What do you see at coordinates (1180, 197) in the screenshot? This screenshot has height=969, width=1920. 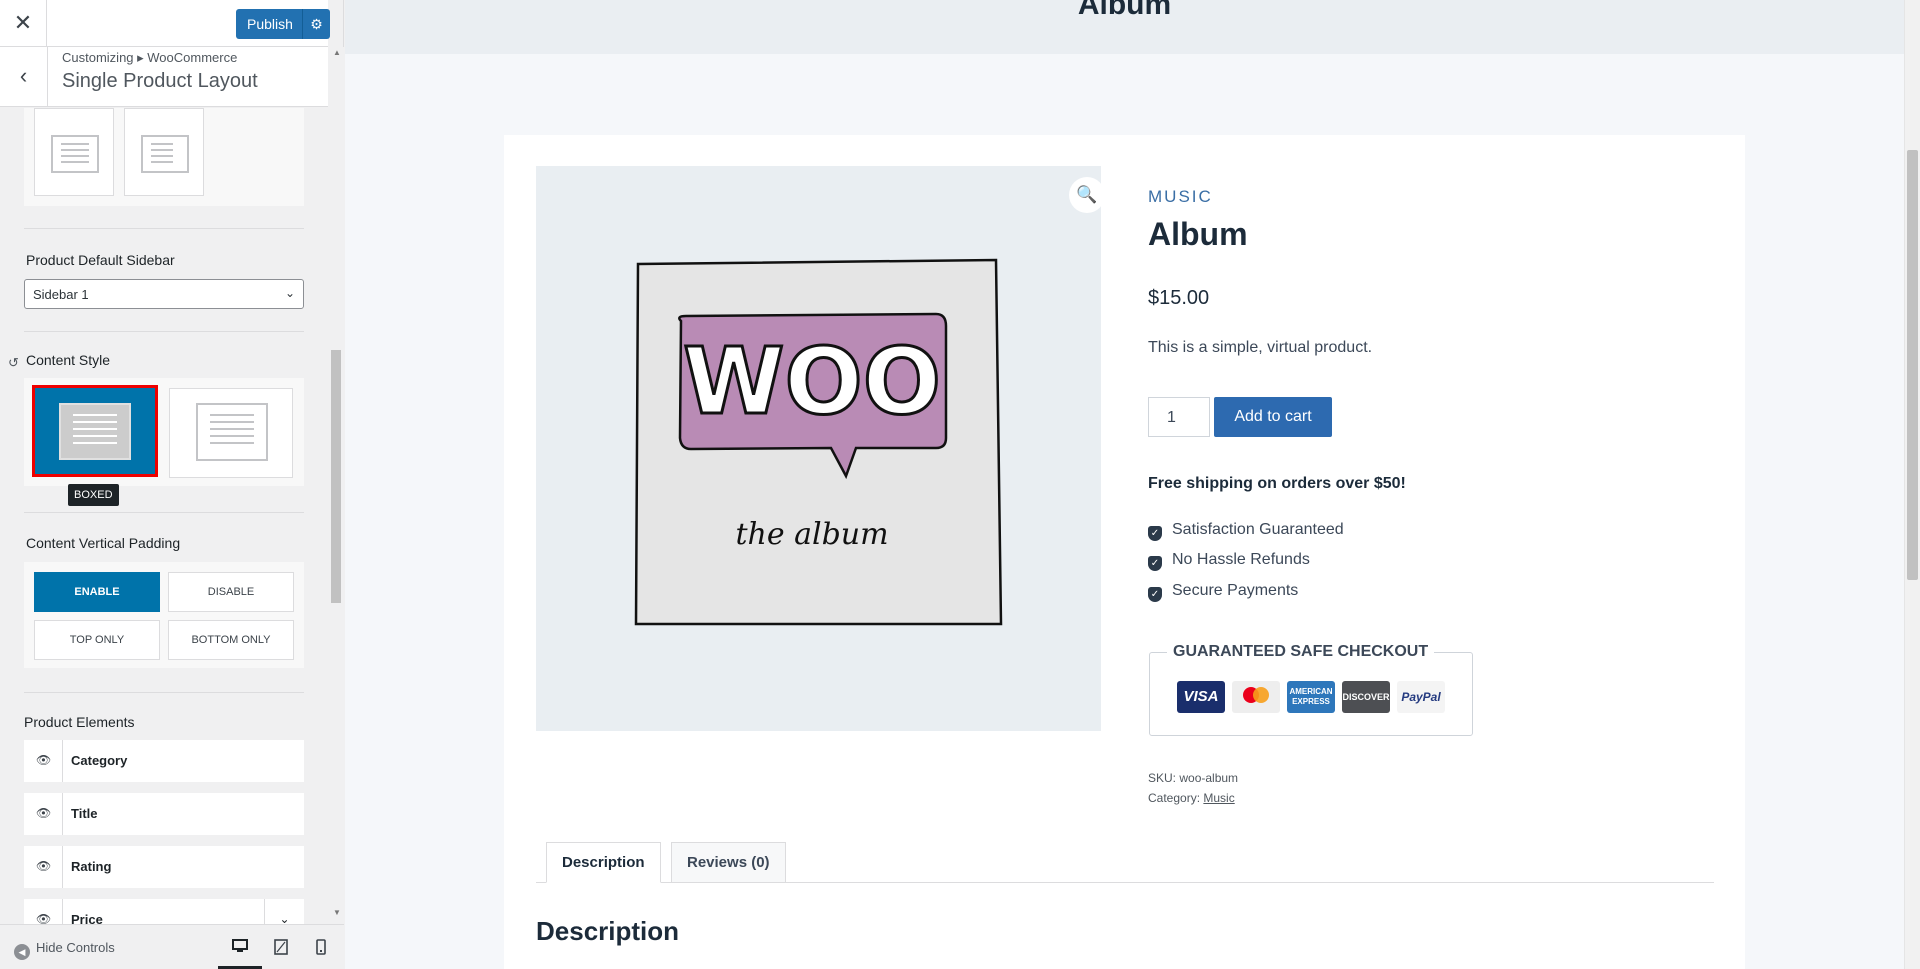 I see `product-category: MUSIC` at bounding box center [1180, 197].